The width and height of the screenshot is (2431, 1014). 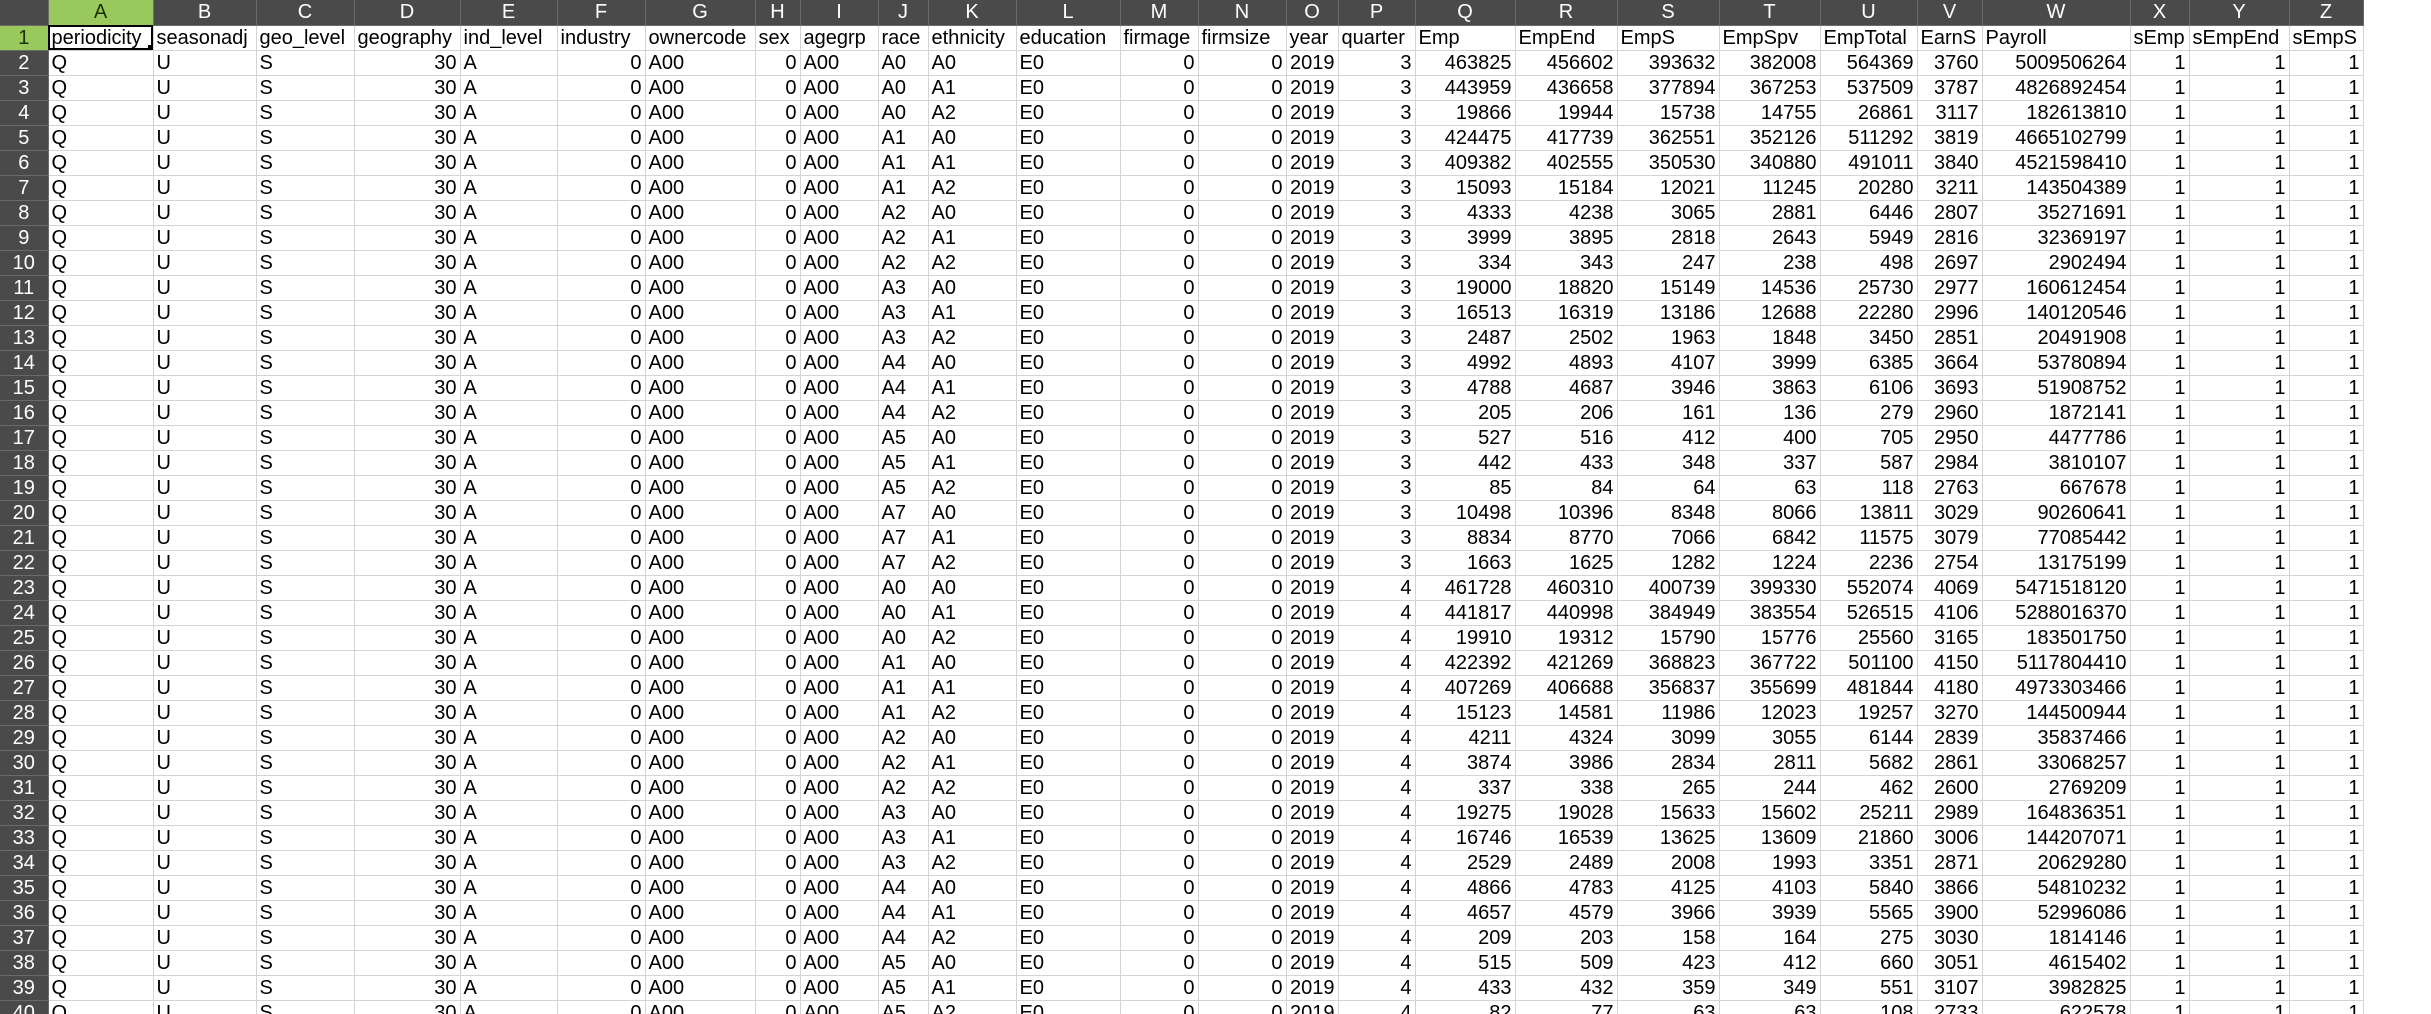 What do you see at coordinates (1668, 238) in the screenshot?
I see `data-cell: 2818` at bounding box center [1668, 238].